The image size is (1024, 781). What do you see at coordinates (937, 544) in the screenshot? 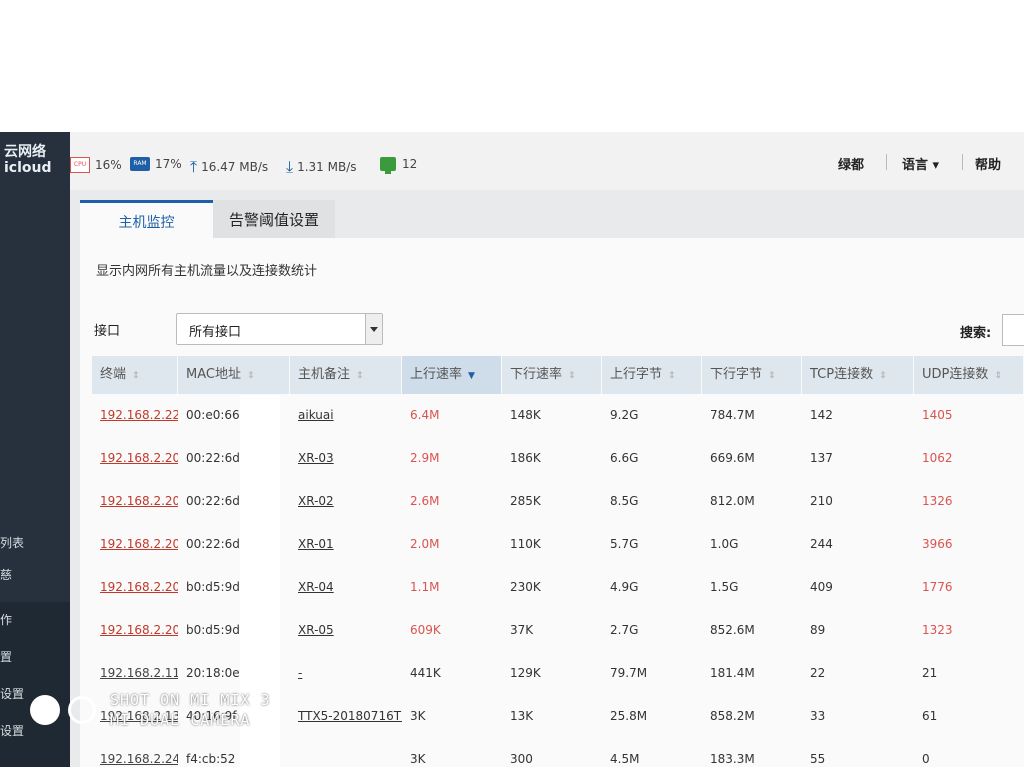
I see `cell-udp: 3966` at bounding box center [937, 544].